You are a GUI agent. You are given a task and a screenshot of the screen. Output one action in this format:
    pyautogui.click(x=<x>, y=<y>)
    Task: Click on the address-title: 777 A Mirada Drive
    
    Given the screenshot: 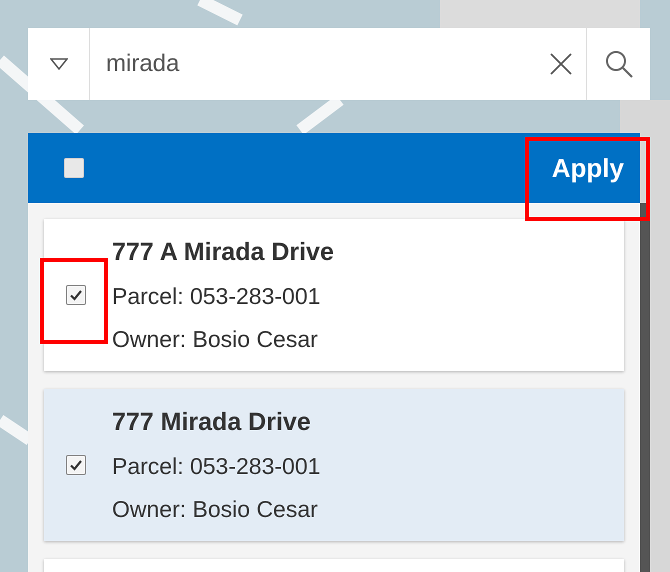 What is the action you would take?
    pyautogui.click(x=223, y=252)
    